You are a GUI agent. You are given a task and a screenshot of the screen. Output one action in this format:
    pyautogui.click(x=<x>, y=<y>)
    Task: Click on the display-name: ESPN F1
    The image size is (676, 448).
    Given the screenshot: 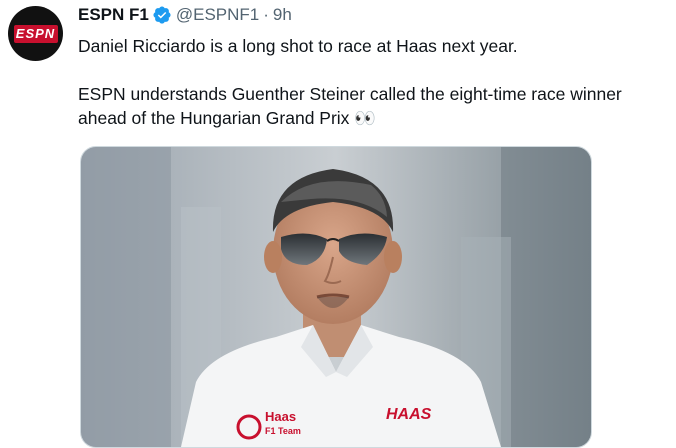 What is the action you would take?
    pyautogui.click(x=113, y=15)
    